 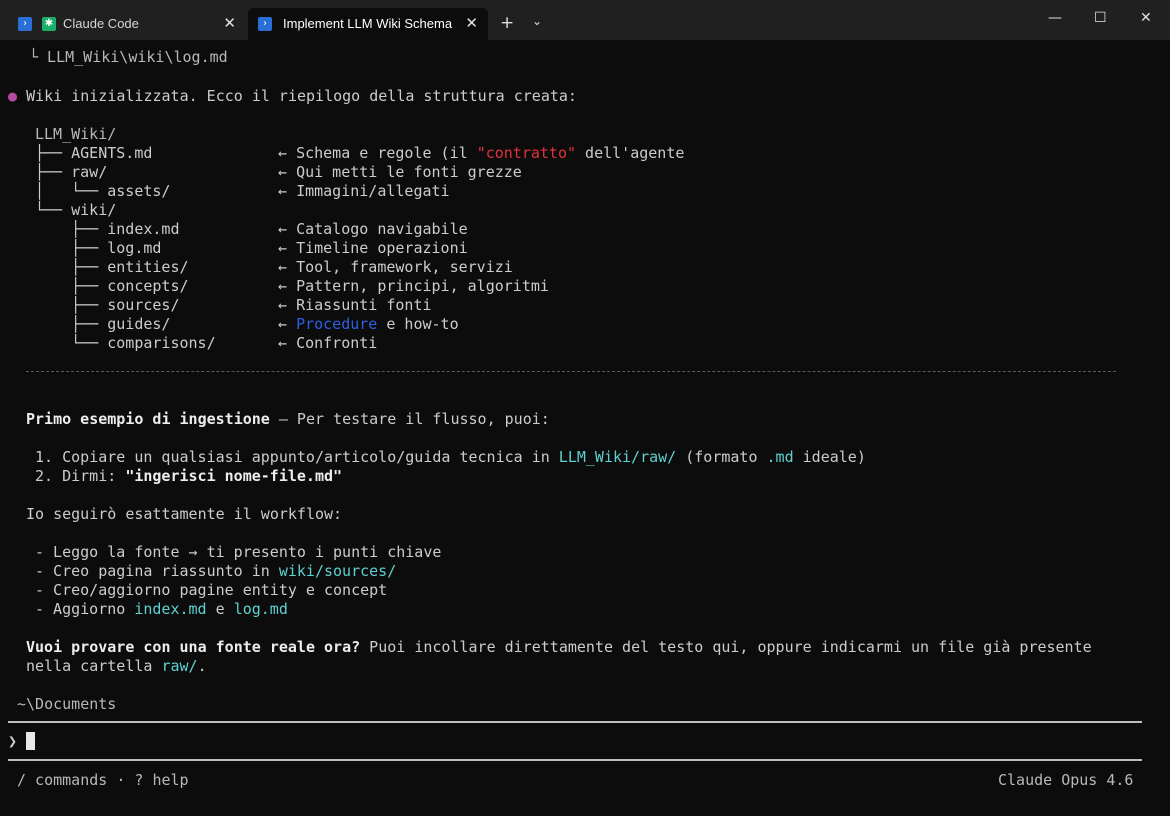 I want to click on tab-claude-code: › ✱ Claude Code ✕, so click(x=127, y=24).